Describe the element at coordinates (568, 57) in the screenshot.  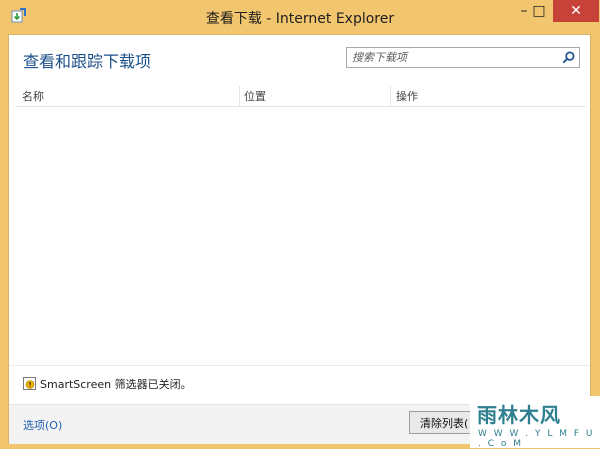
I see `search-icon` at that location.